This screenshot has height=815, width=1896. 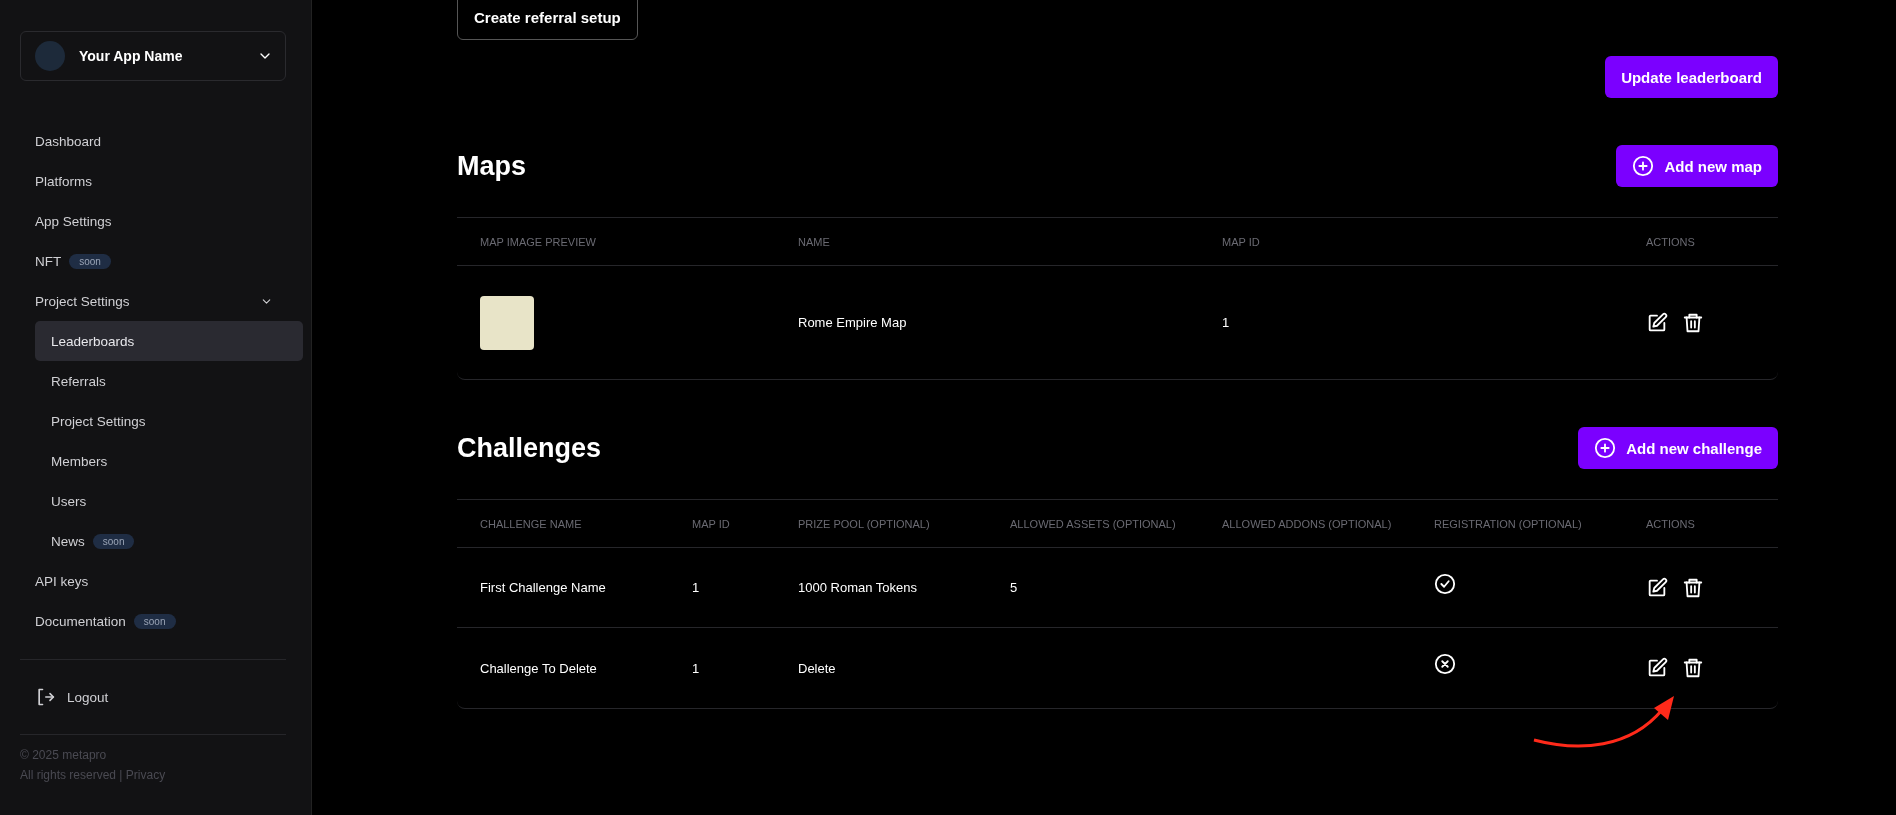 What do you see at coordinates (73, 221) in the screenshot?
I see `nav-label: App Settings` at bounding box center [73, 221].